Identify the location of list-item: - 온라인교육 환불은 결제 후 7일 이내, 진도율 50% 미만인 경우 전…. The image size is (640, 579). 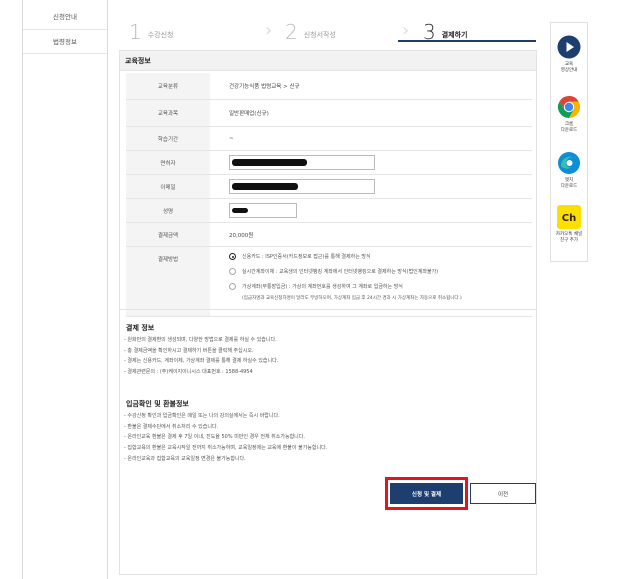
(214, 437).